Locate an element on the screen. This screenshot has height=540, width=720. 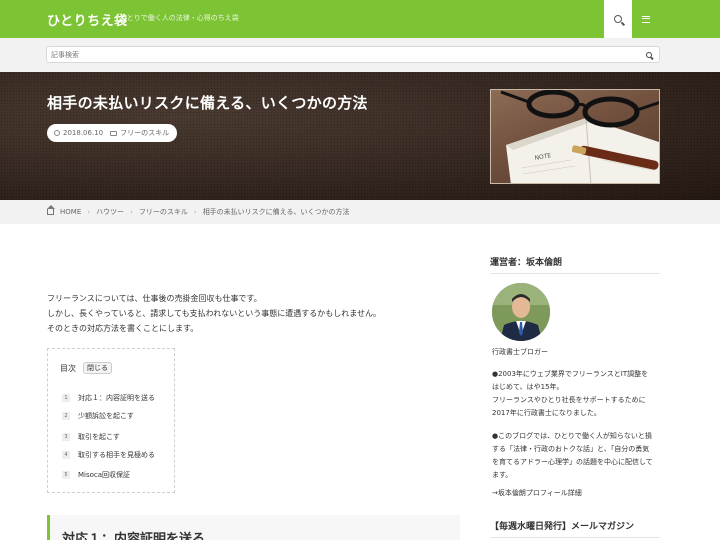
post-title: 相手の未払いリスクに備える、いくつかの方法 is located at coordinates (207, 103).